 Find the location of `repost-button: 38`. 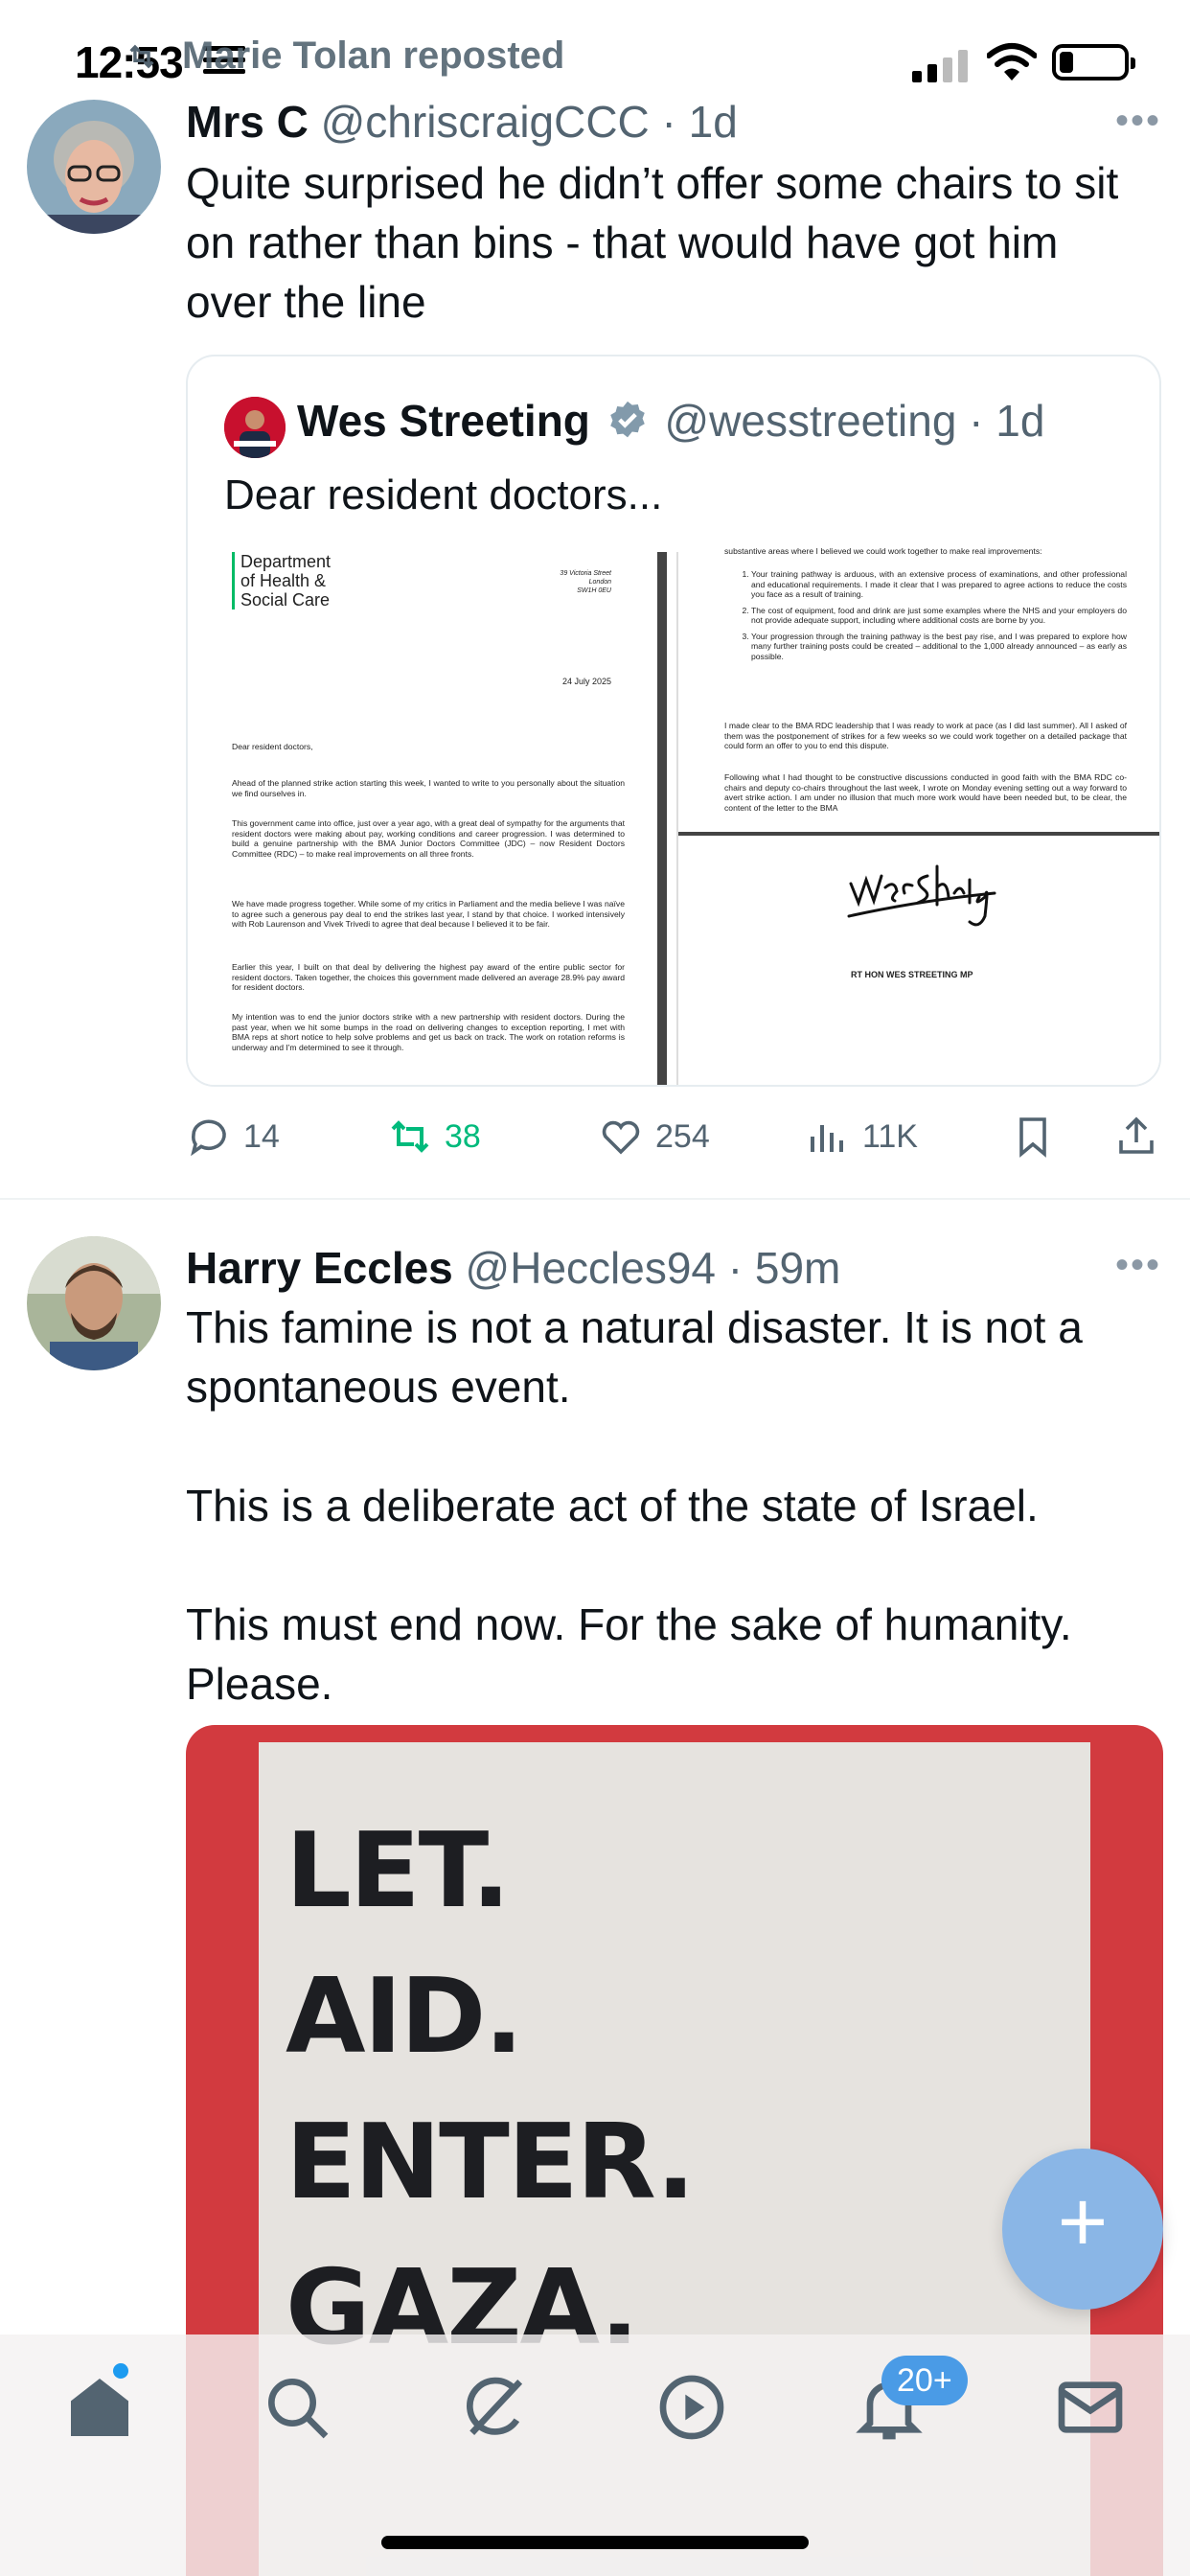

repost-button: 38 is located at coordinates (434, 1136).